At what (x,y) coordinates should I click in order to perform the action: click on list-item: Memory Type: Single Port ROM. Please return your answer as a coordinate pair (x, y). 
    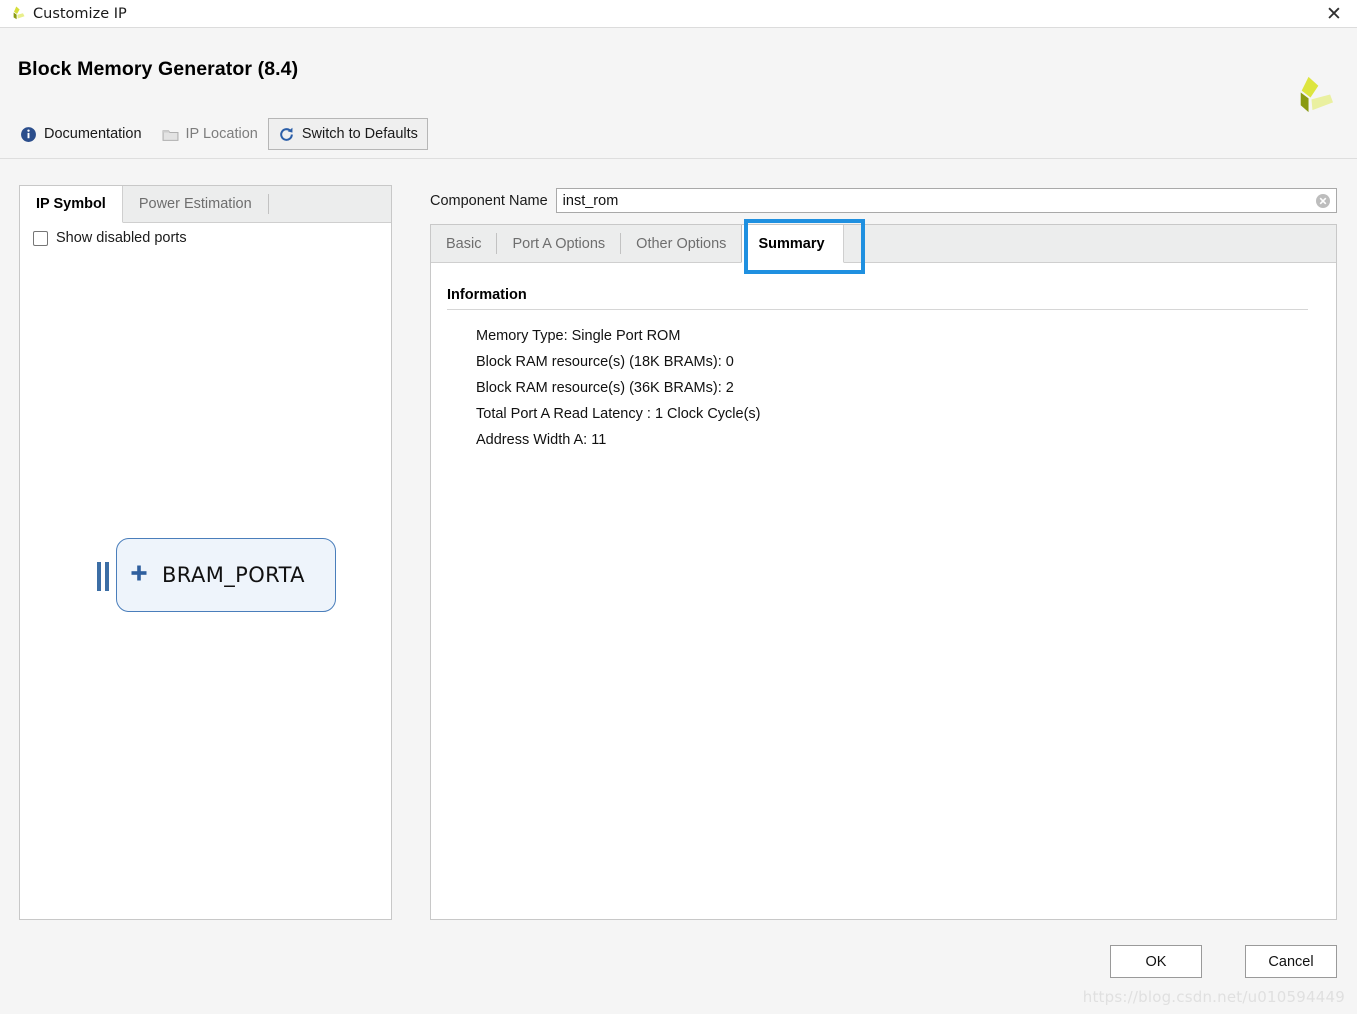
    Looking at the image, I should click on (578, 336).